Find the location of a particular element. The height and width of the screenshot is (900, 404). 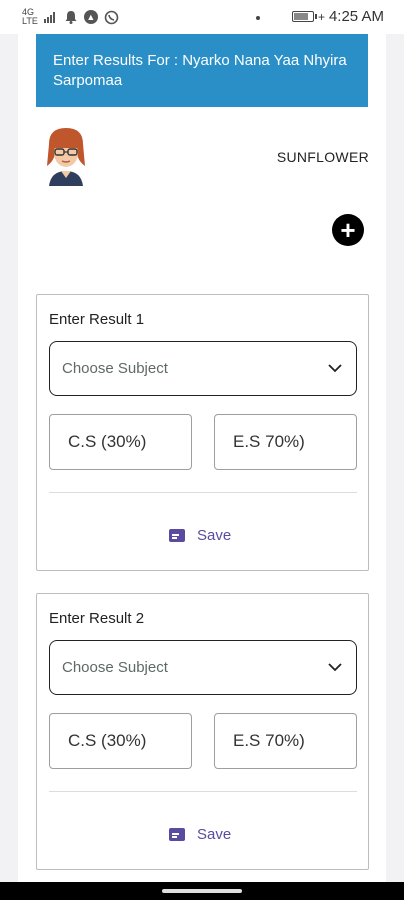

card-title: Enter Result 1 is located at coordinates (97, 319).